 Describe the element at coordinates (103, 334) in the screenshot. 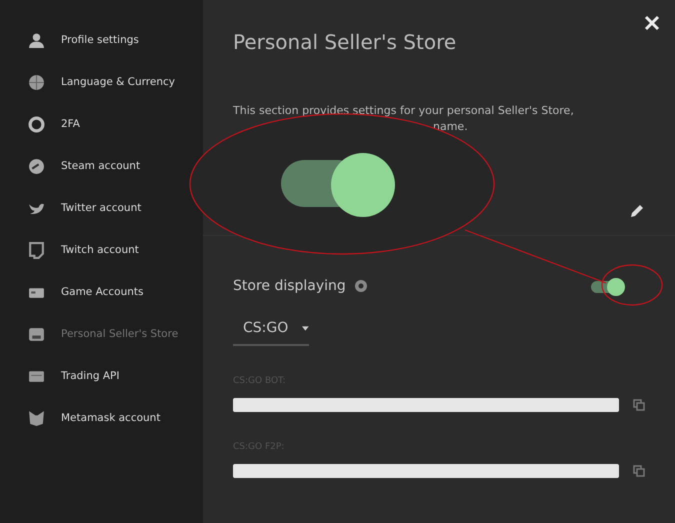

I see `sidebar-item: Personal Seller's Store` at that location.